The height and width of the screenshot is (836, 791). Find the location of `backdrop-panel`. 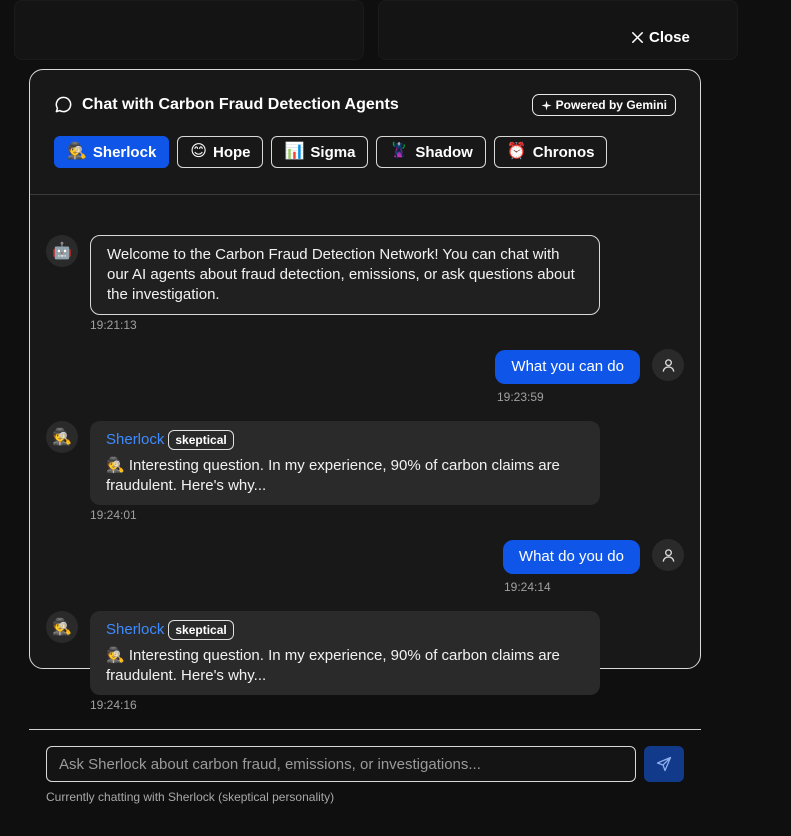

backdrop-panel is located at coordinates (189, 30).